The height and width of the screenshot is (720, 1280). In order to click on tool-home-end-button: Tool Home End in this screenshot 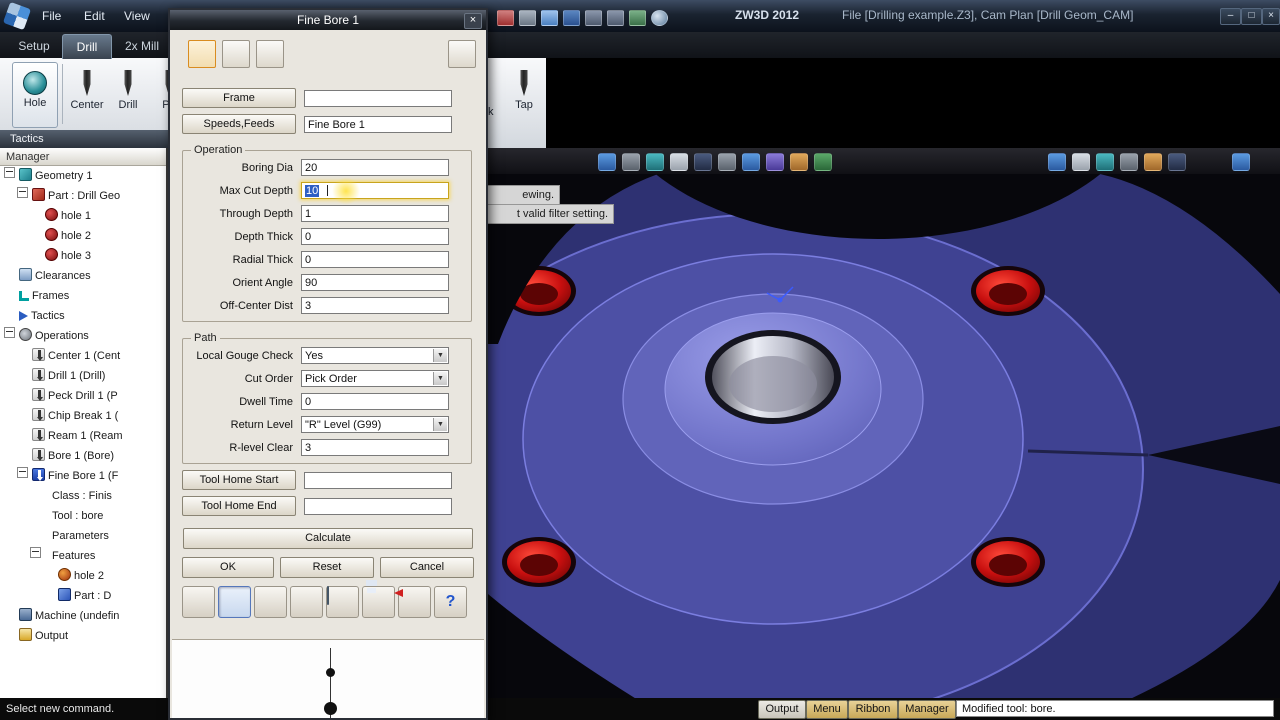, I will do `click(239, 506)`.